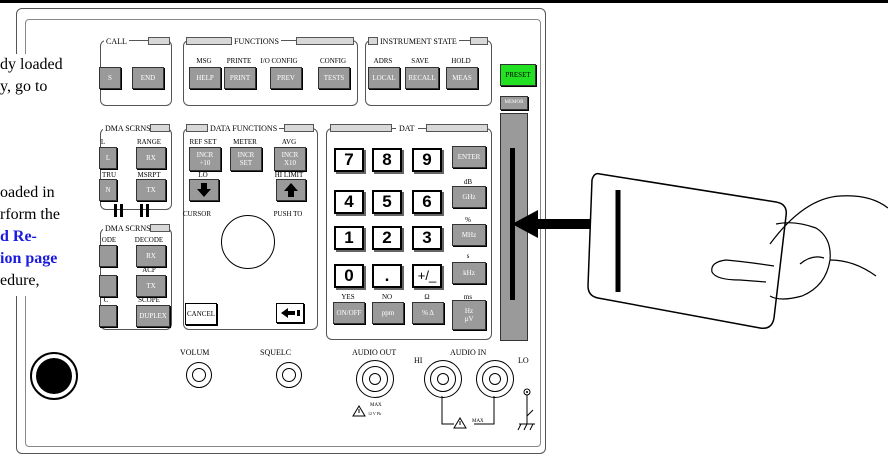  I want to click on preset-button: PRESET, so click(518, 75).